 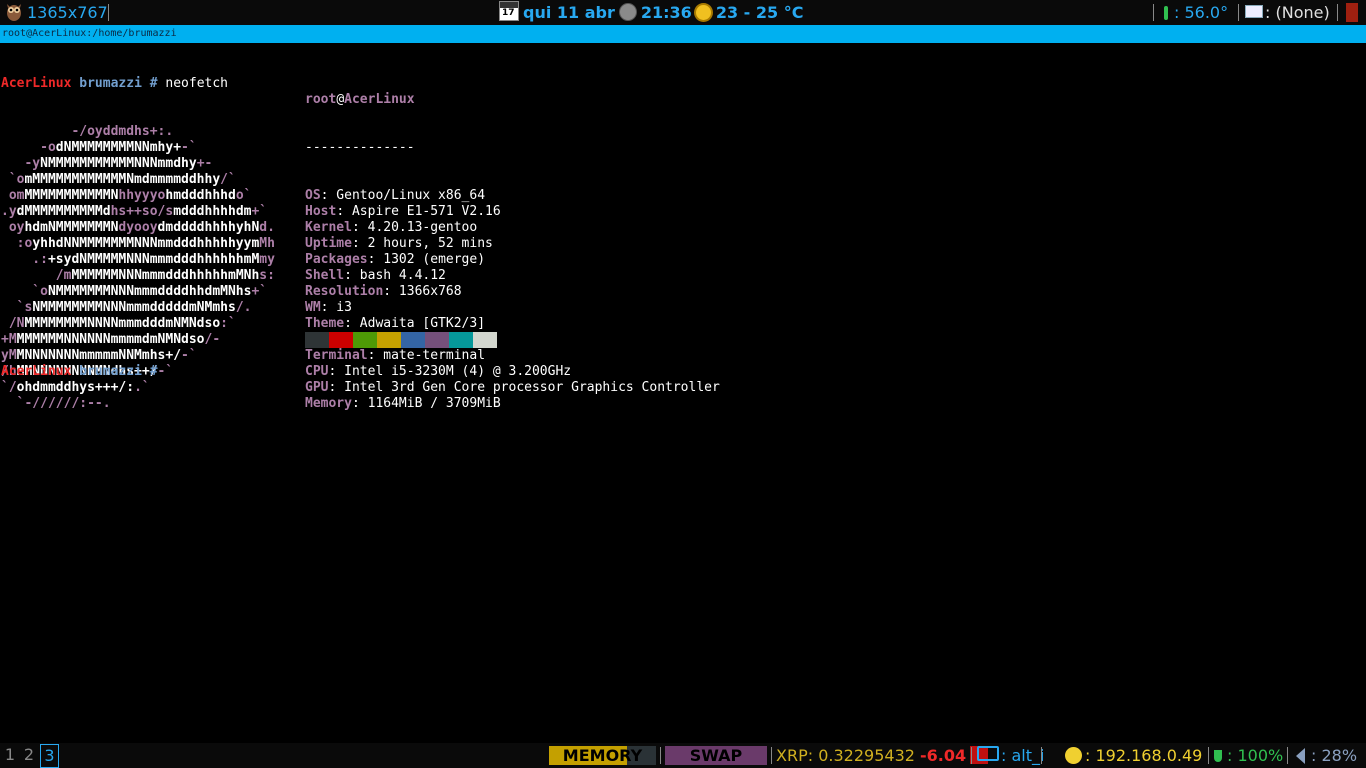 I want to click on logo-segment: mMMMMMMMMMMMMNmdmmmmddhhy, so click(x=122, y=179).